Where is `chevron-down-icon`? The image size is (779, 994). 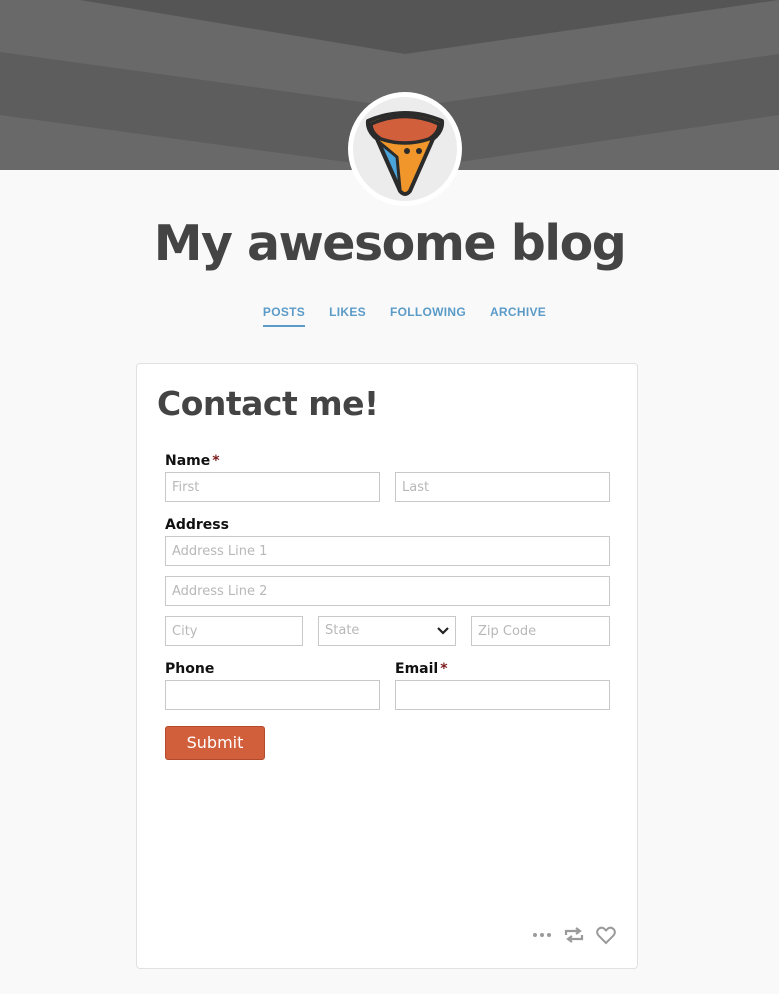 chevron-down-icon is located at coordinates (443, 631).